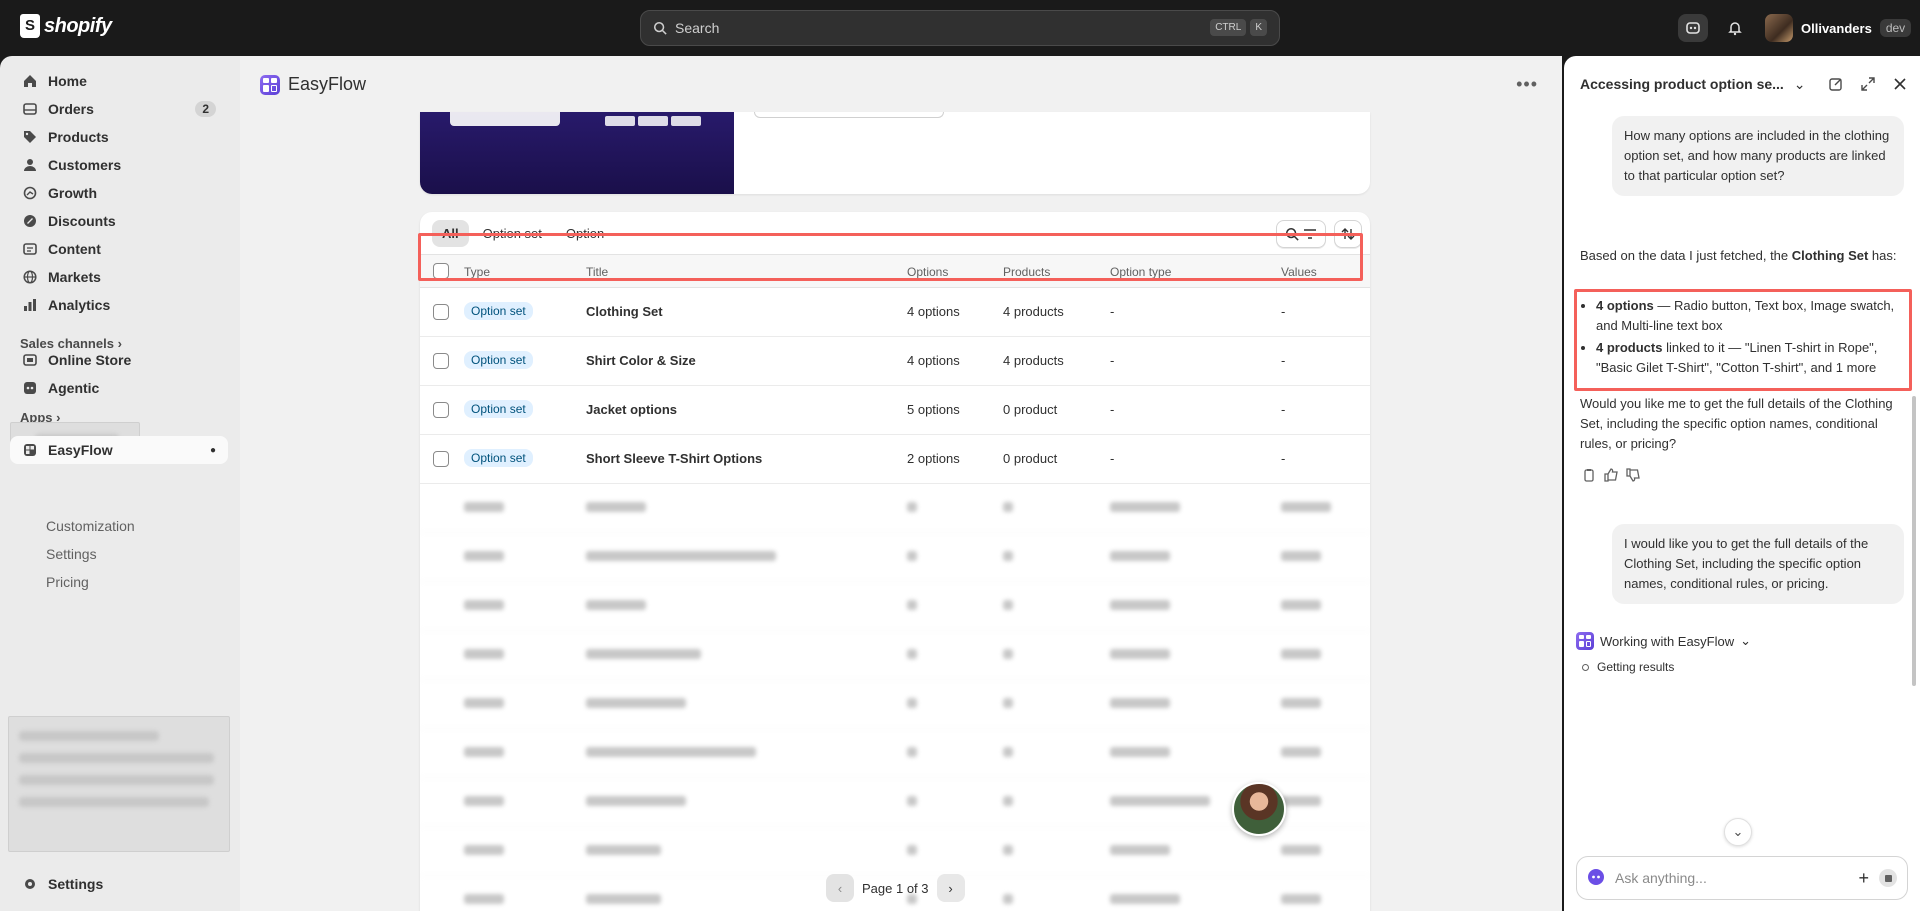 The width and height of the screenshot is (1920, 911). Describe the element at coordinates (119, 388) in the screenshot. I see `nav-agentic: Agentic` at that location.